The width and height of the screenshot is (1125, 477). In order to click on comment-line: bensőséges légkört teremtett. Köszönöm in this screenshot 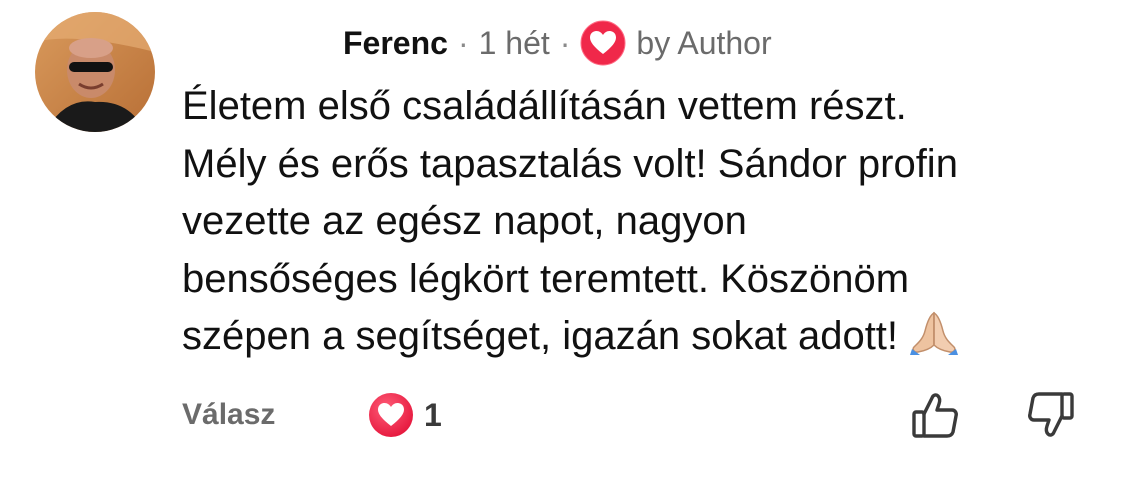, I will do `click(546, 278)`.